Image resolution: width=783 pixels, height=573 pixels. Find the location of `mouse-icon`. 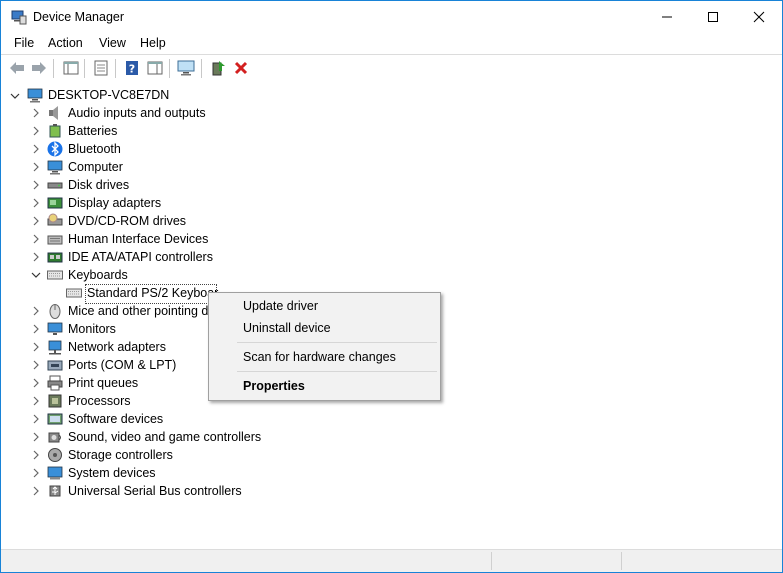

mouse-icon is located at coordinates (55, 311).